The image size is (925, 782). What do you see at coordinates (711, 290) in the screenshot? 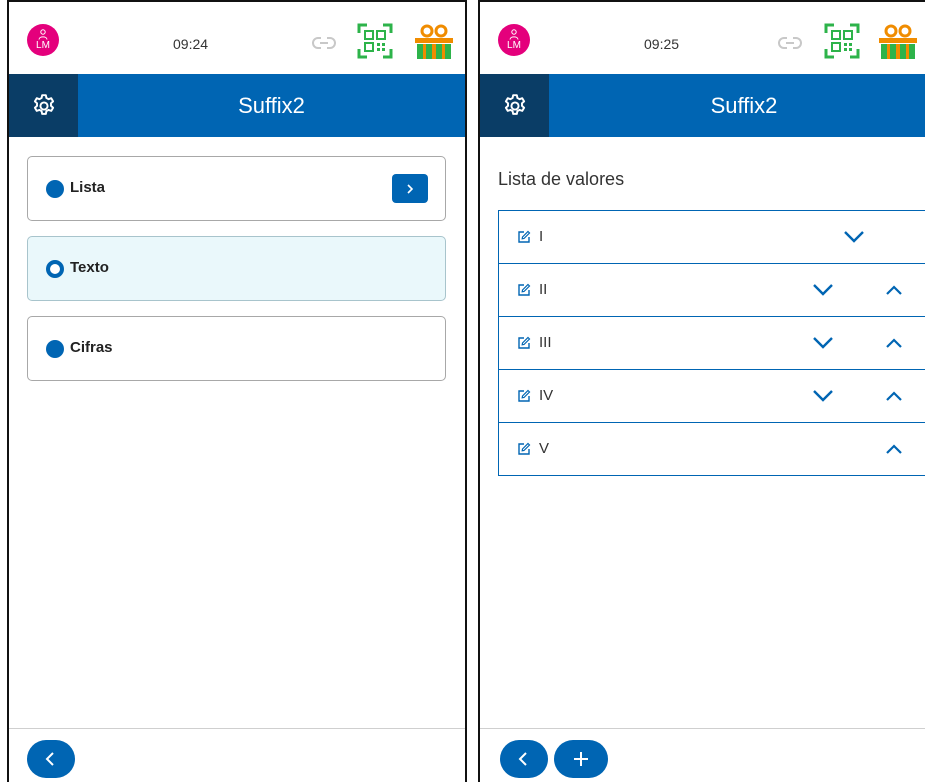
I see `list-item: II` at bounding box center [711, 290].